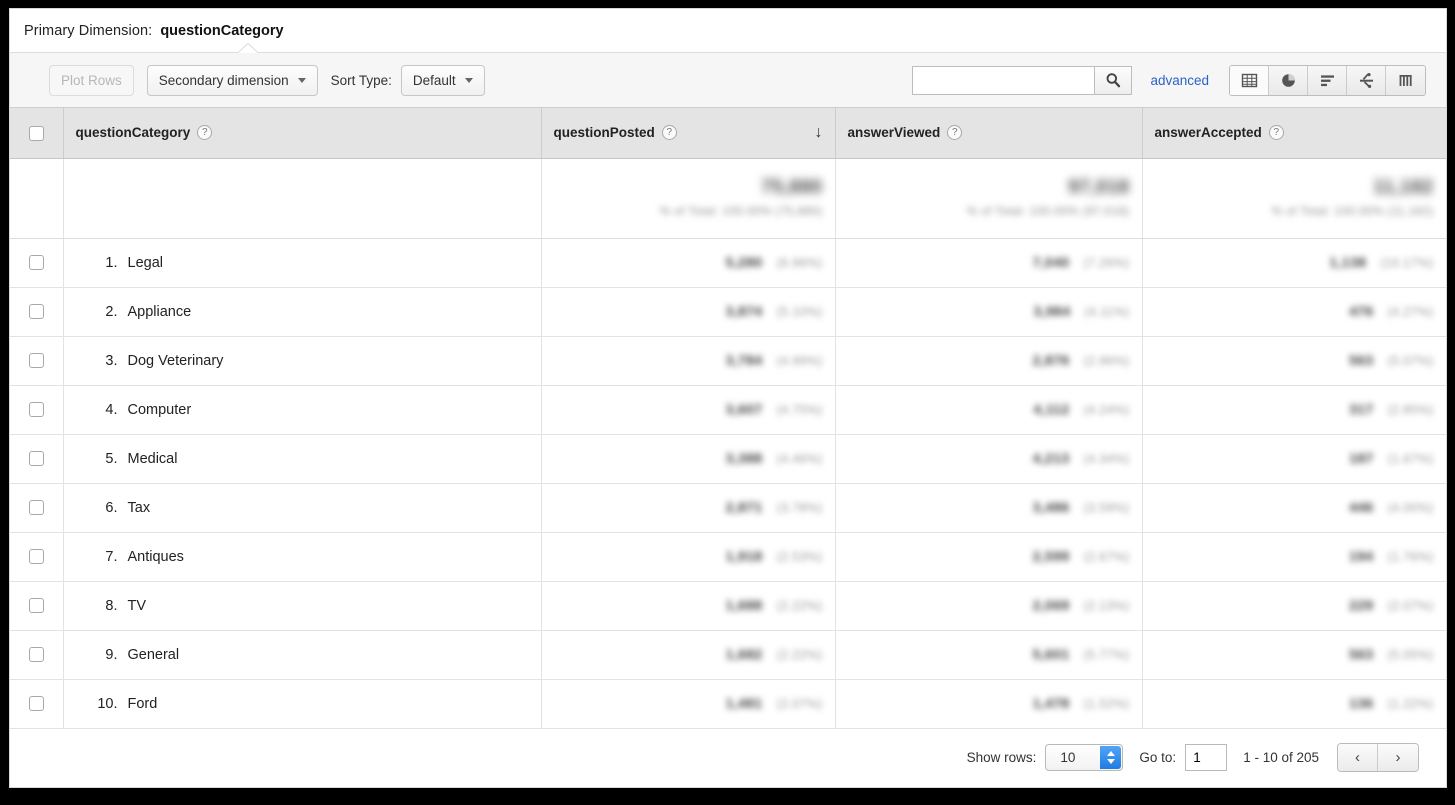 This screenshot has width=1455, height=805. Describe the element at coordinates (156, 557) in the screenshot. I see `row-dimension-value: Antiques` at that location.